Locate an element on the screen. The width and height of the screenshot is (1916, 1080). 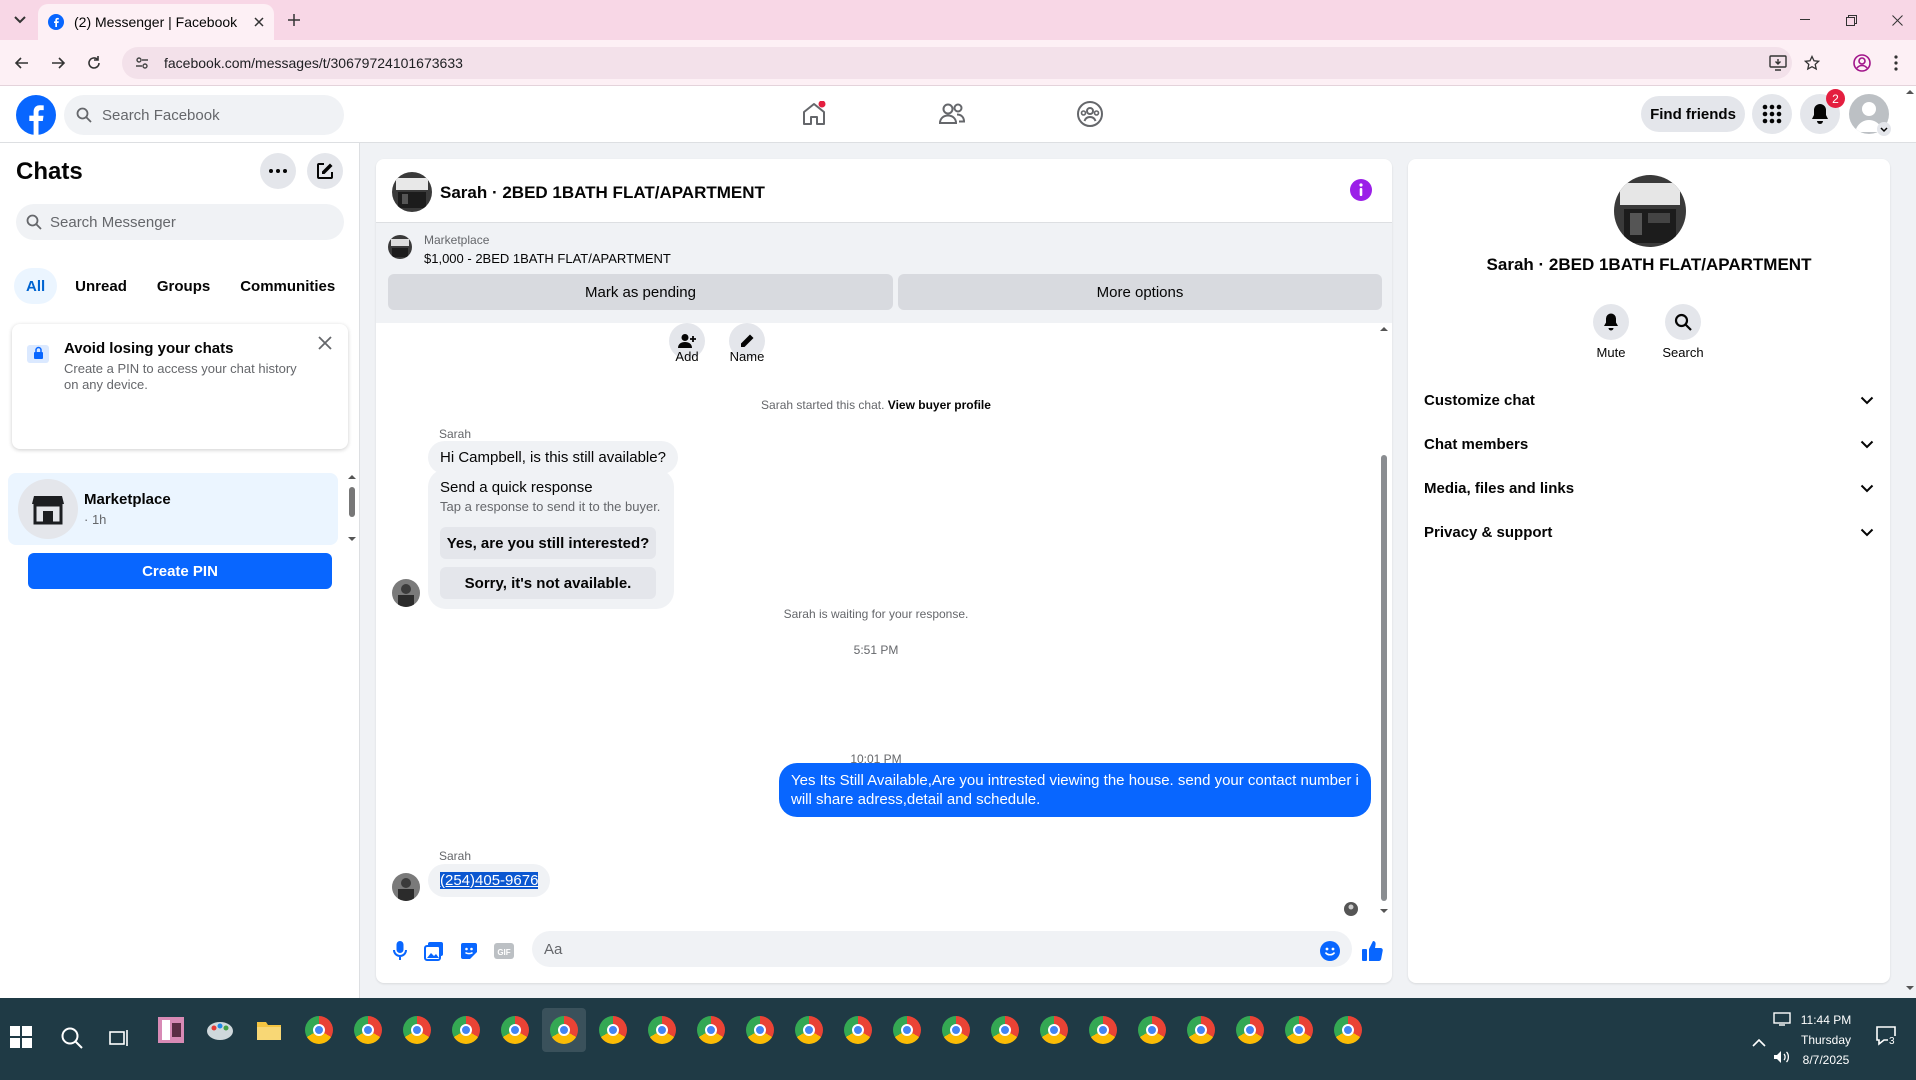
browser-tab: (2) Messenger | Facebook is located at coordinates (156, 22).